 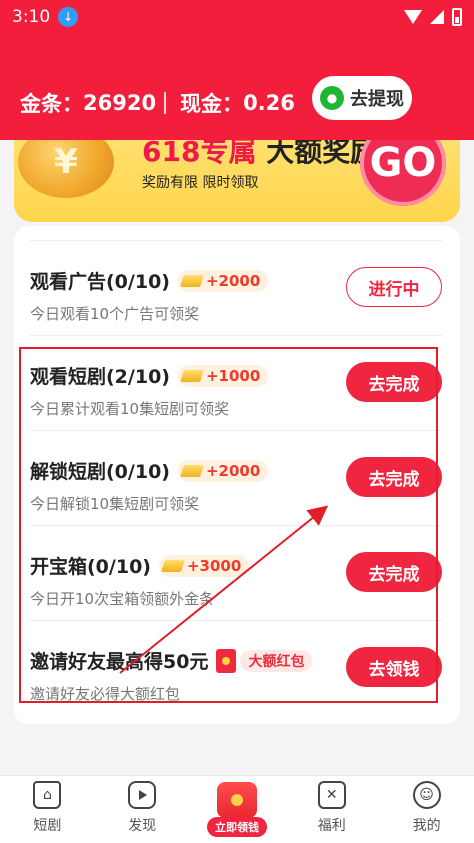 I want to click on nav-item-claim-money: 立即领钱, so click(x=237, y=809).